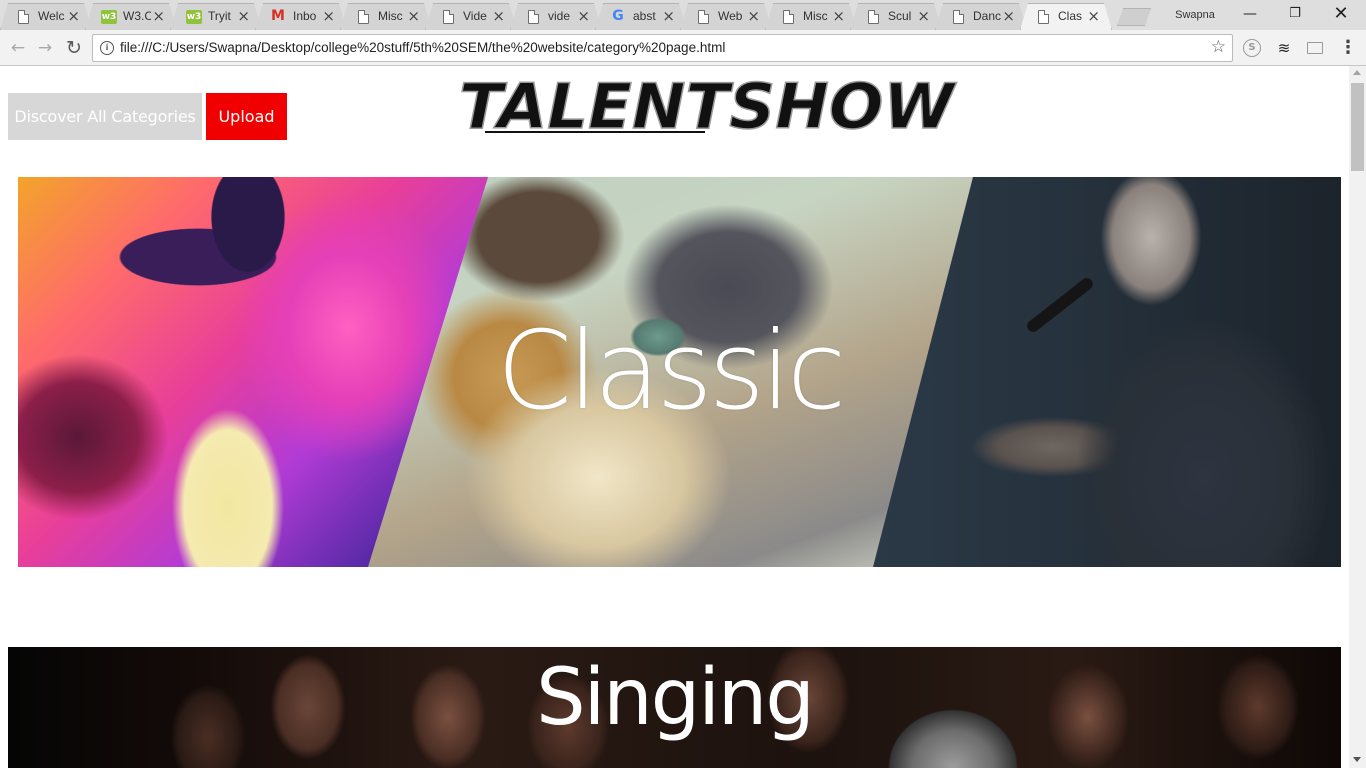 Image resolution: width=1366 pixels, height=768 pixels. I want to click on browser-tab: G abst ×, so click(641, 16).